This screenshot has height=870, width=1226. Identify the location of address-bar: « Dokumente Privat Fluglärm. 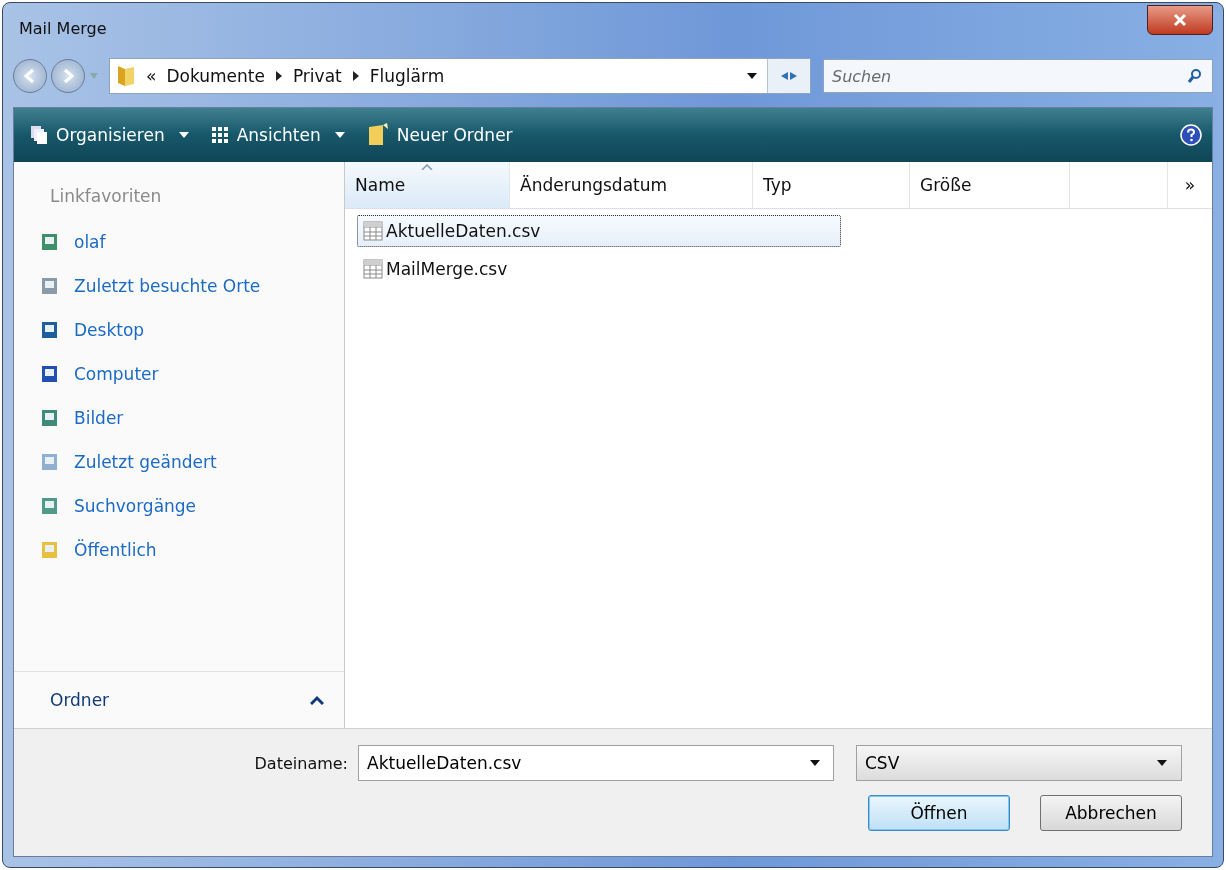
(460, 76).